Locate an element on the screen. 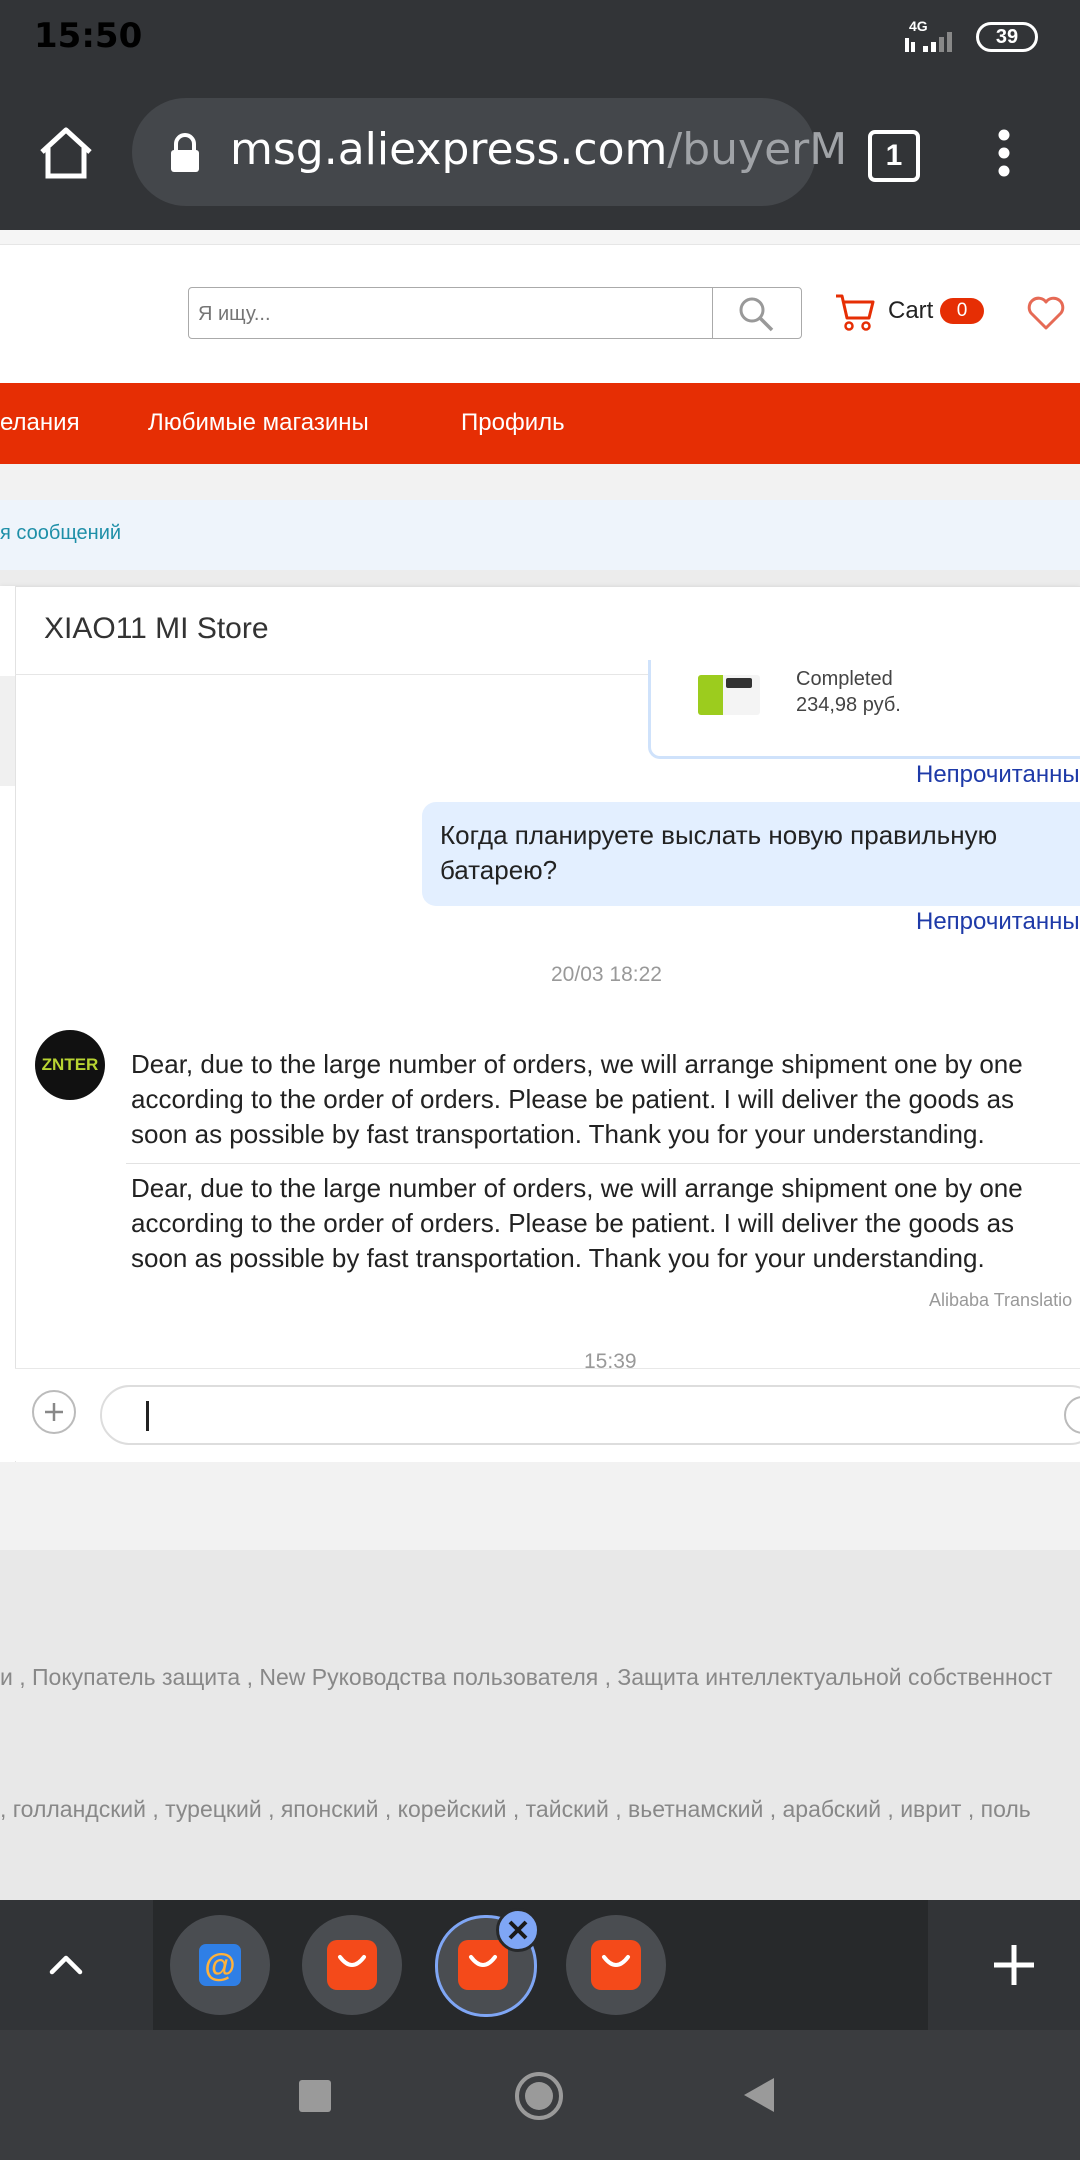  messages-breadcrumb-bar is located at coordinates (540, 535).